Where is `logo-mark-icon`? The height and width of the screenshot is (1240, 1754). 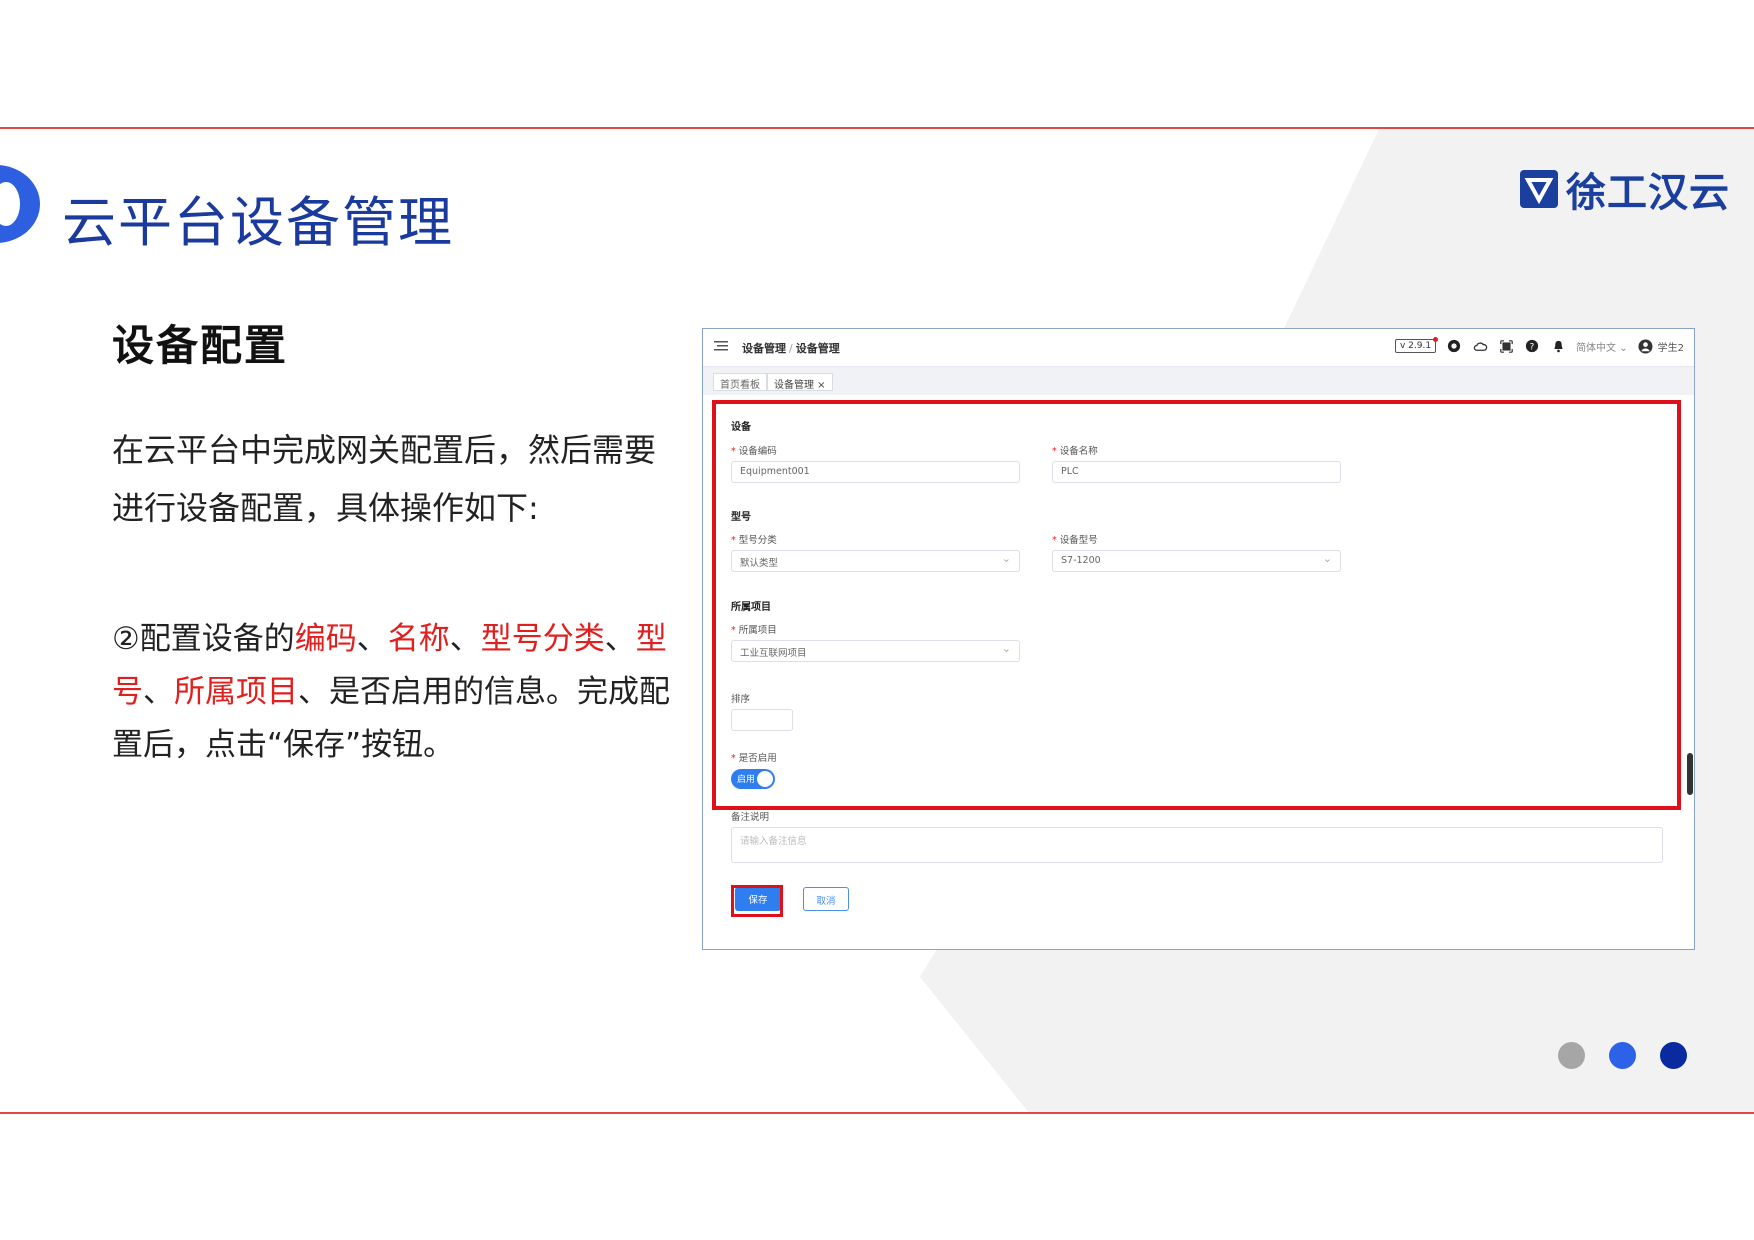 logo-mark-icon is located at coordinates (1539, 189).